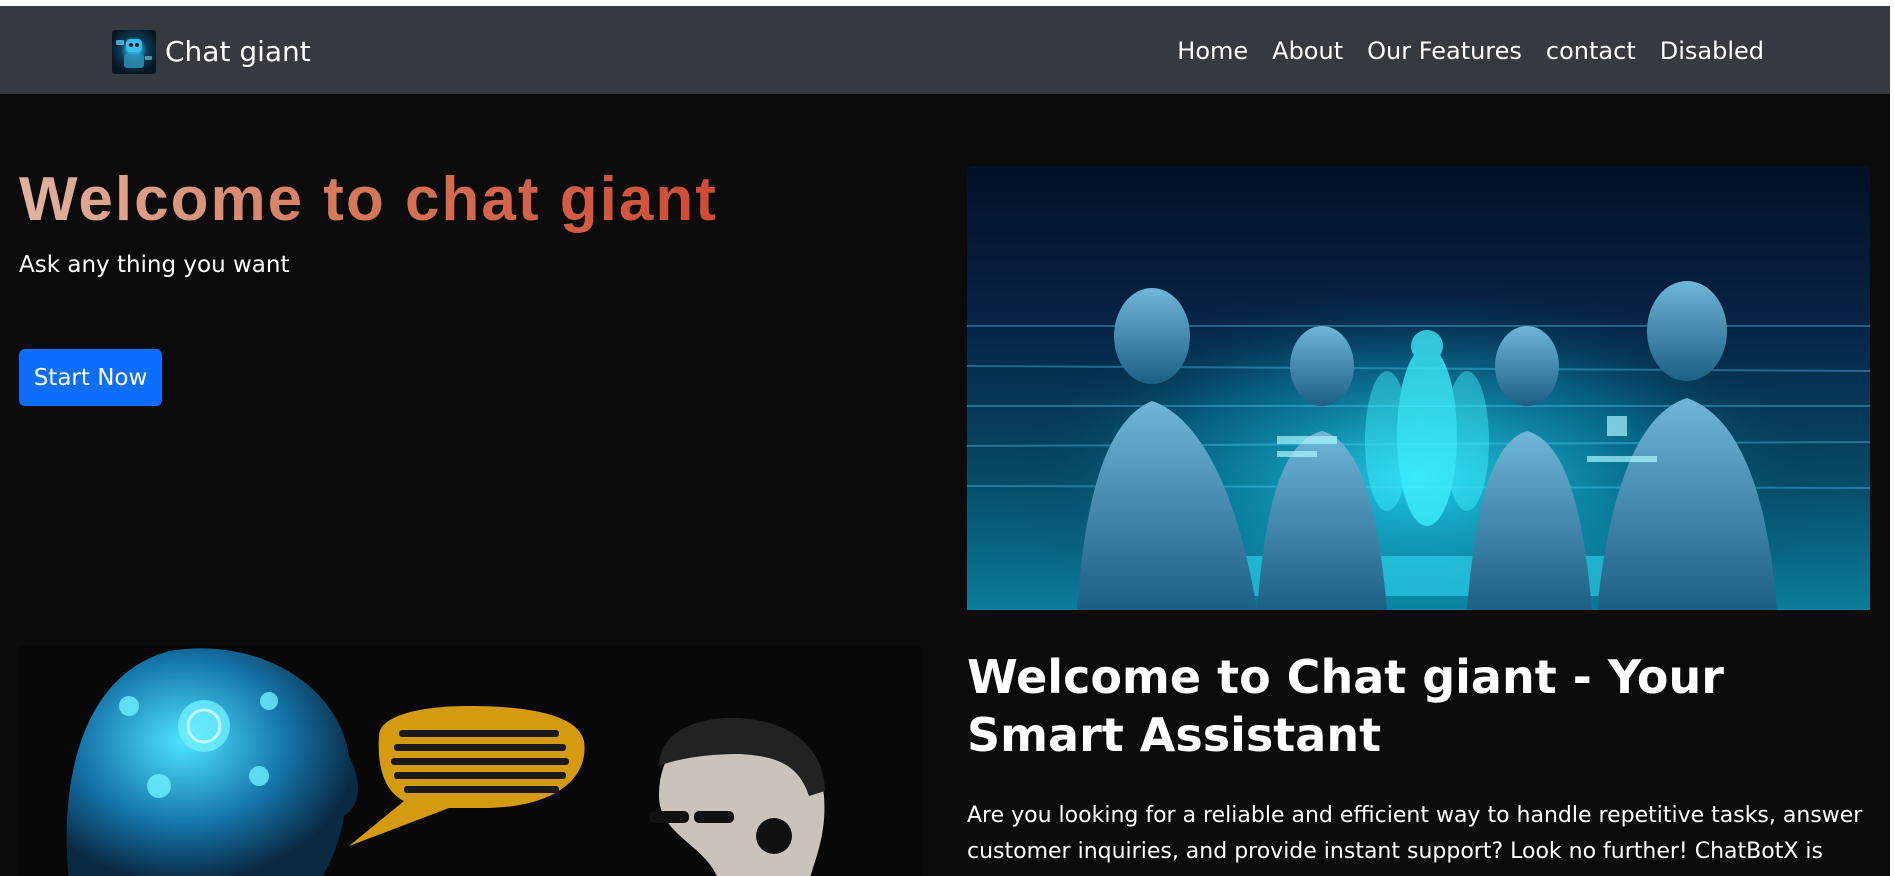  Describe the element at coordinates (1591, 51) in the screenshot. I see `nav-link-contact: contact` at that location.